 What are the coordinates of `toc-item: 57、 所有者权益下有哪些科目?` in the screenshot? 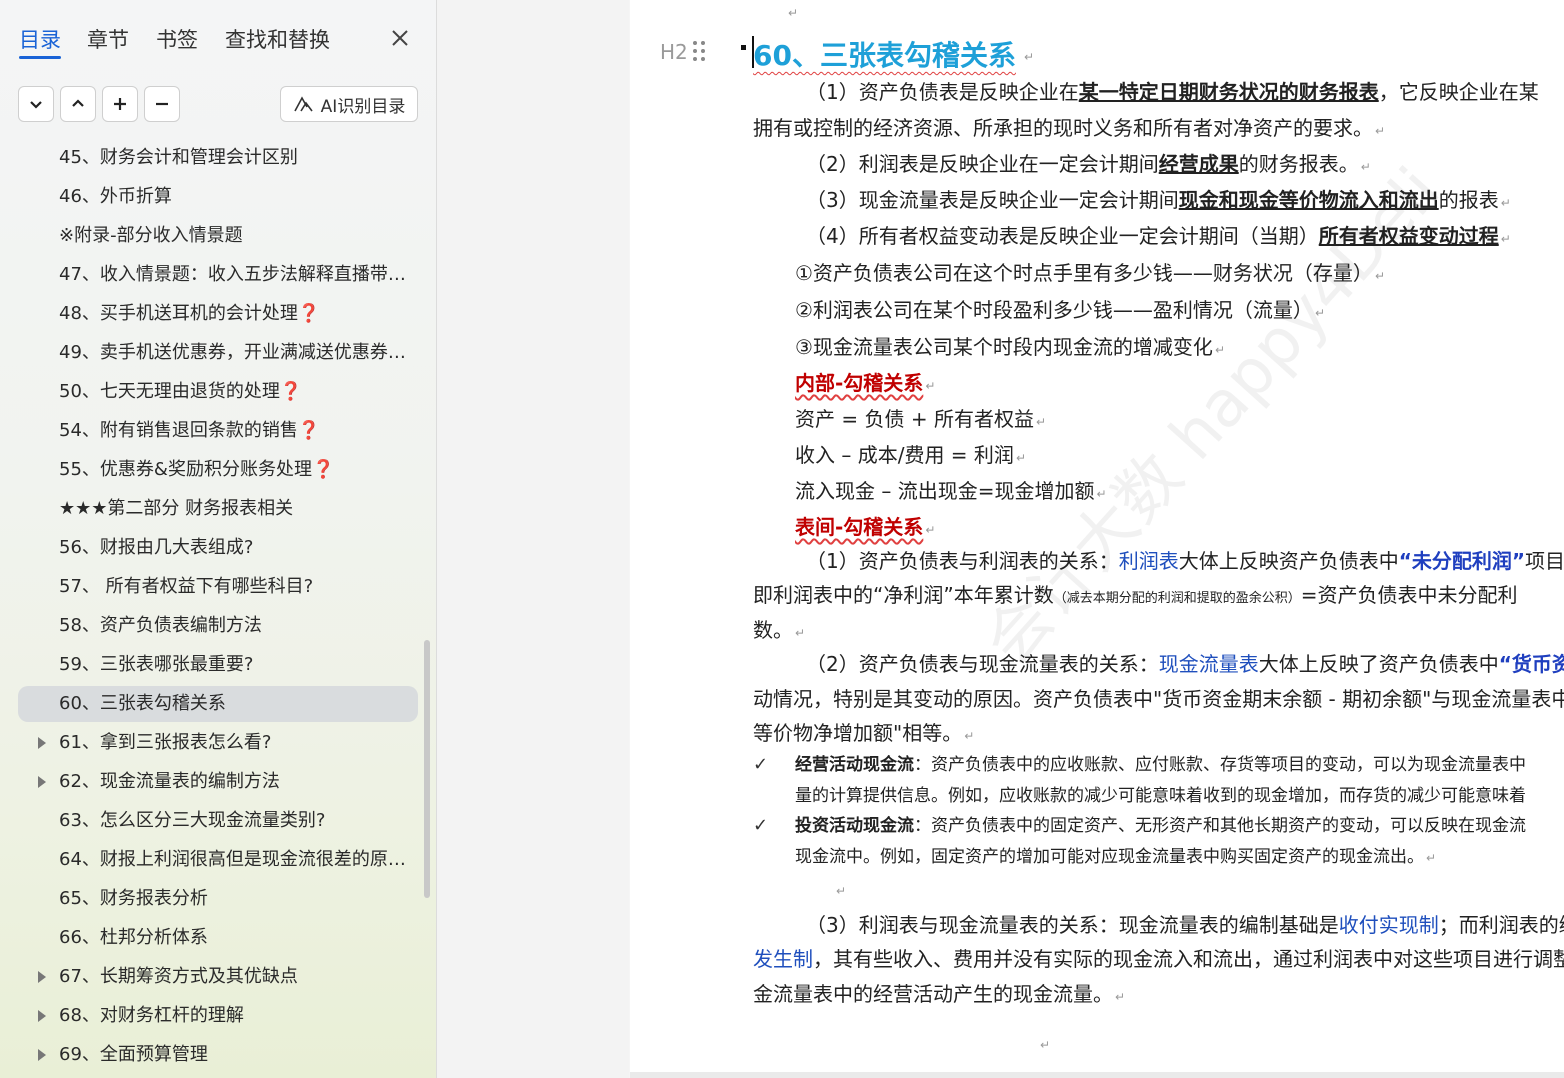 It's located at (218, 587).